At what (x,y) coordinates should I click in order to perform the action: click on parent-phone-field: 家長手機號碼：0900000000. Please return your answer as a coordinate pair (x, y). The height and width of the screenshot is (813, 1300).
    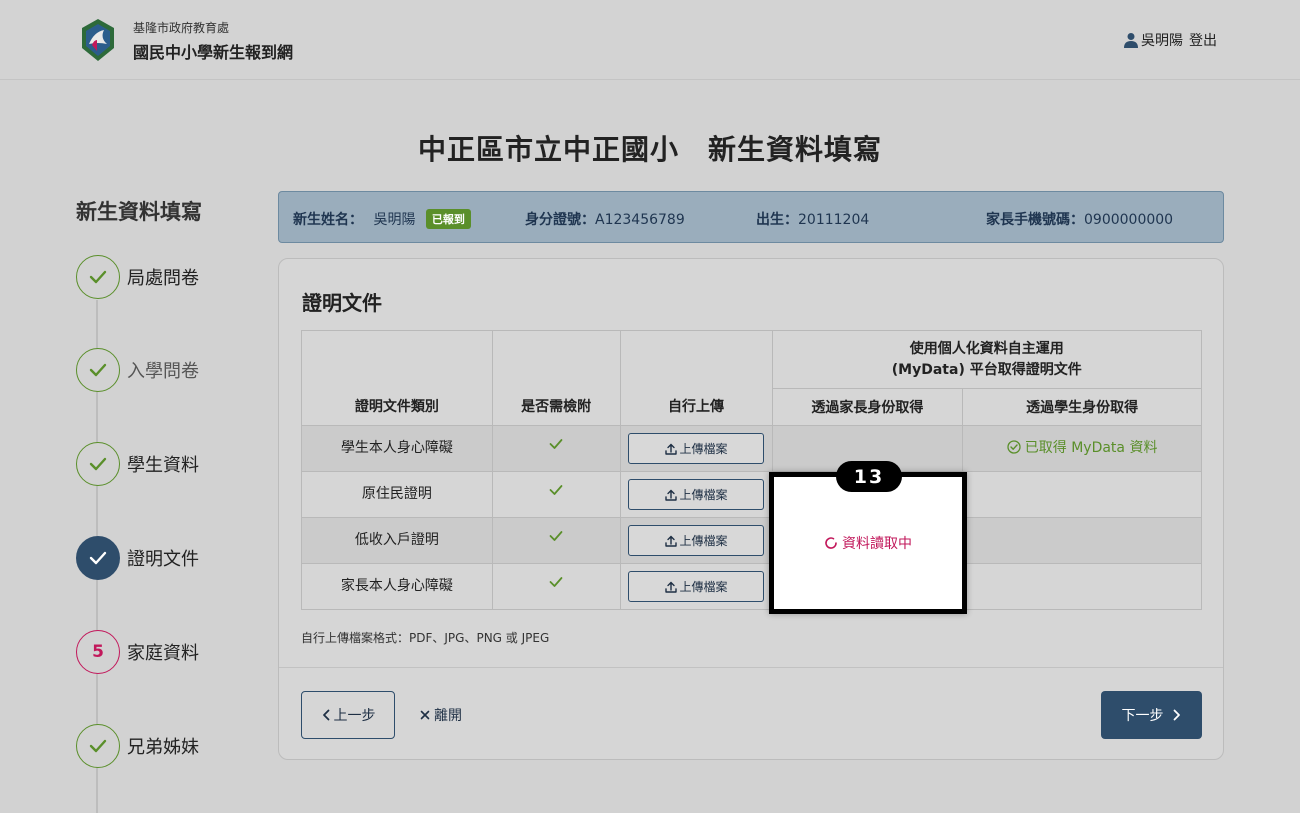
    Looking at the image, I should click on (1079, 219).